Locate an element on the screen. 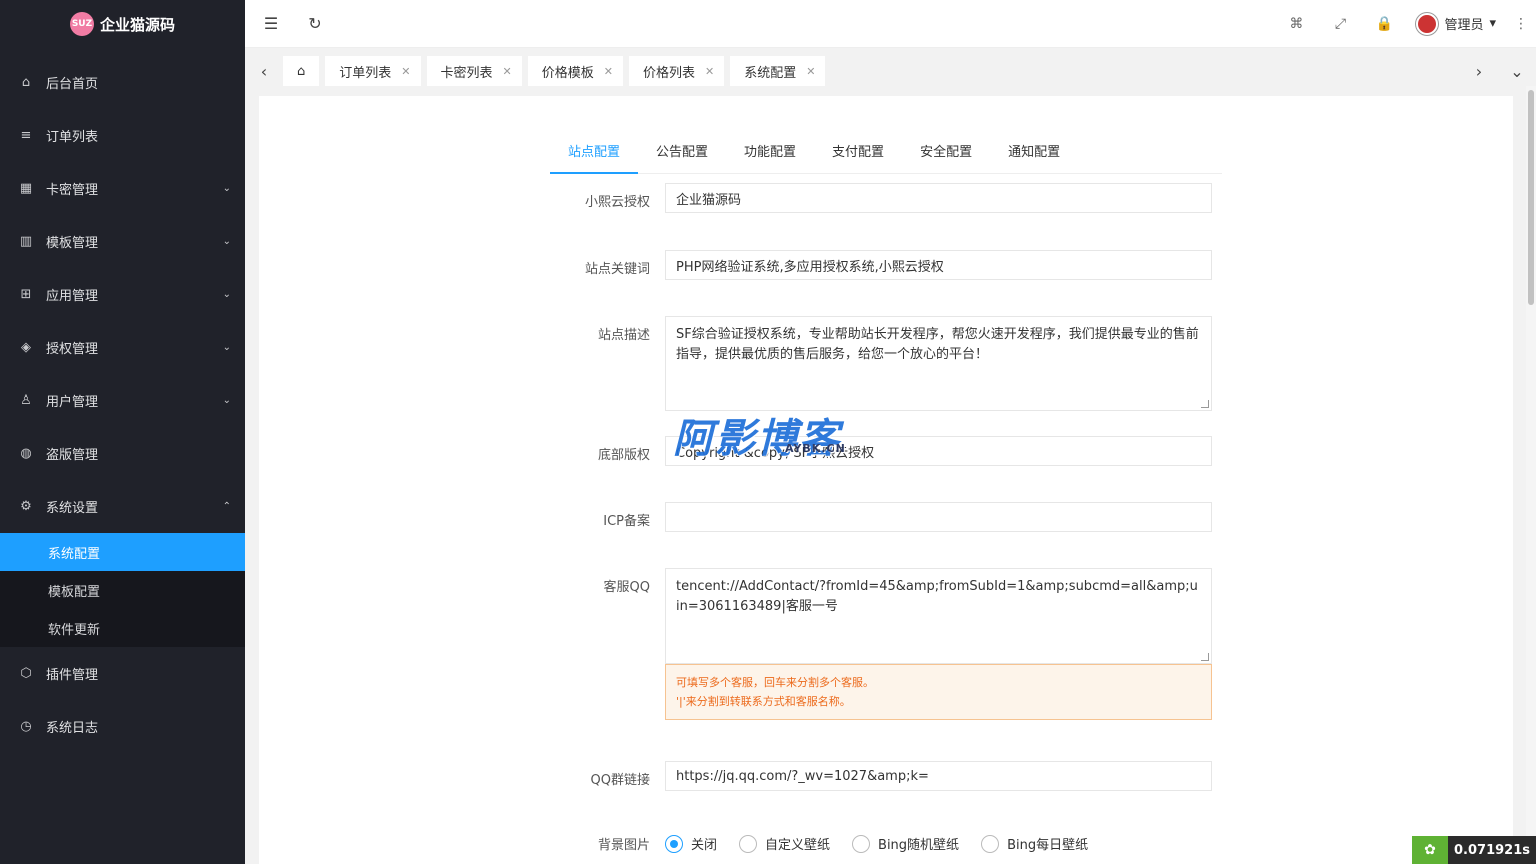 This screenshot has height=864, width=1536. config-tab-site: 站点配置 is located at coordinates (594, 158).